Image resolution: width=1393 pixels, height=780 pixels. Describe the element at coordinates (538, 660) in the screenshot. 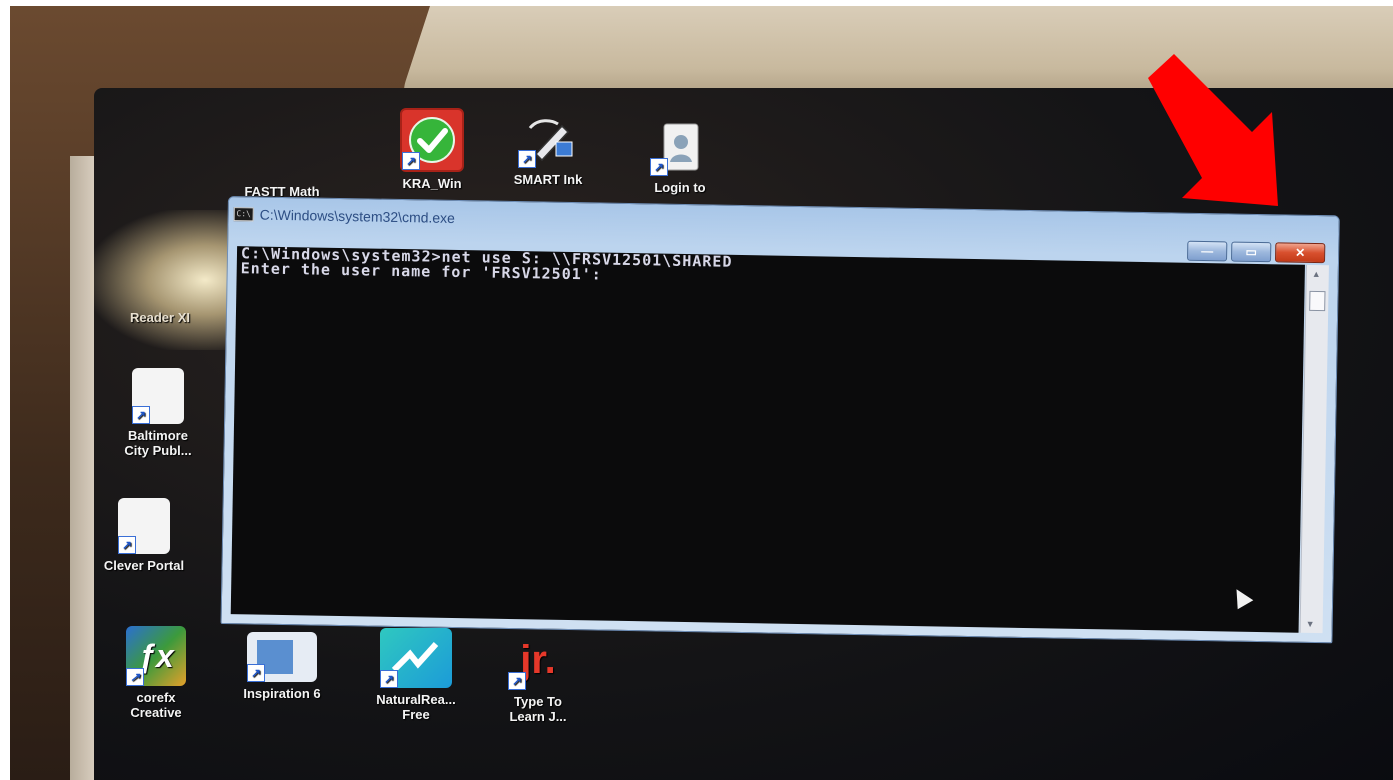

I see `type-to-learn-icon: jr. ↗` at that location.